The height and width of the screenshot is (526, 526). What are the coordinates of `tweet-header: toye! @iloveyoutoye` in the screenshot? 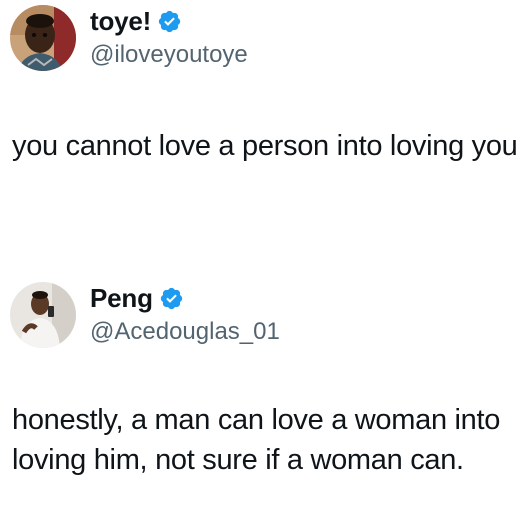 It's located at (129, 38).